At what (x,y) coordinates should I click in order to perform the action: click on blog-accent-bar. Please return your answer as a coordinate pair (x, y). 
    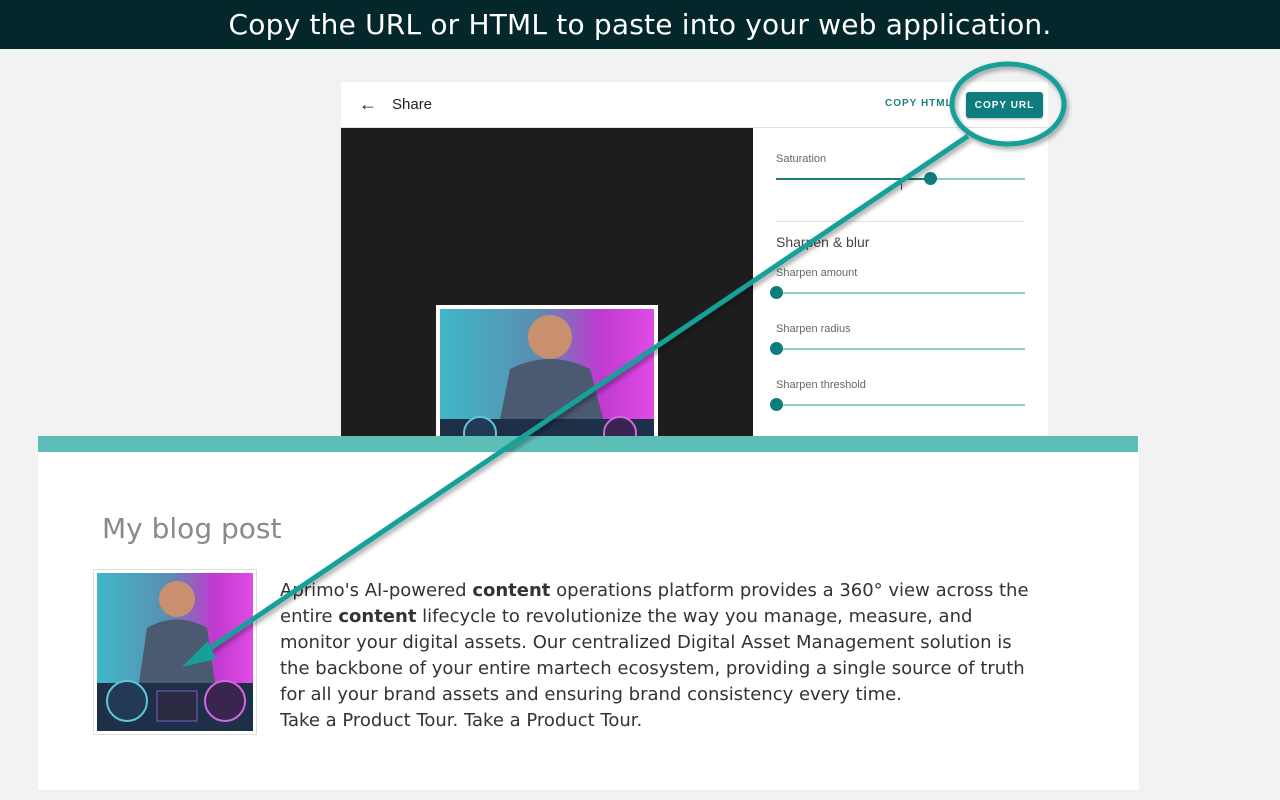
    Looking at the image, I should click on (588, 444).